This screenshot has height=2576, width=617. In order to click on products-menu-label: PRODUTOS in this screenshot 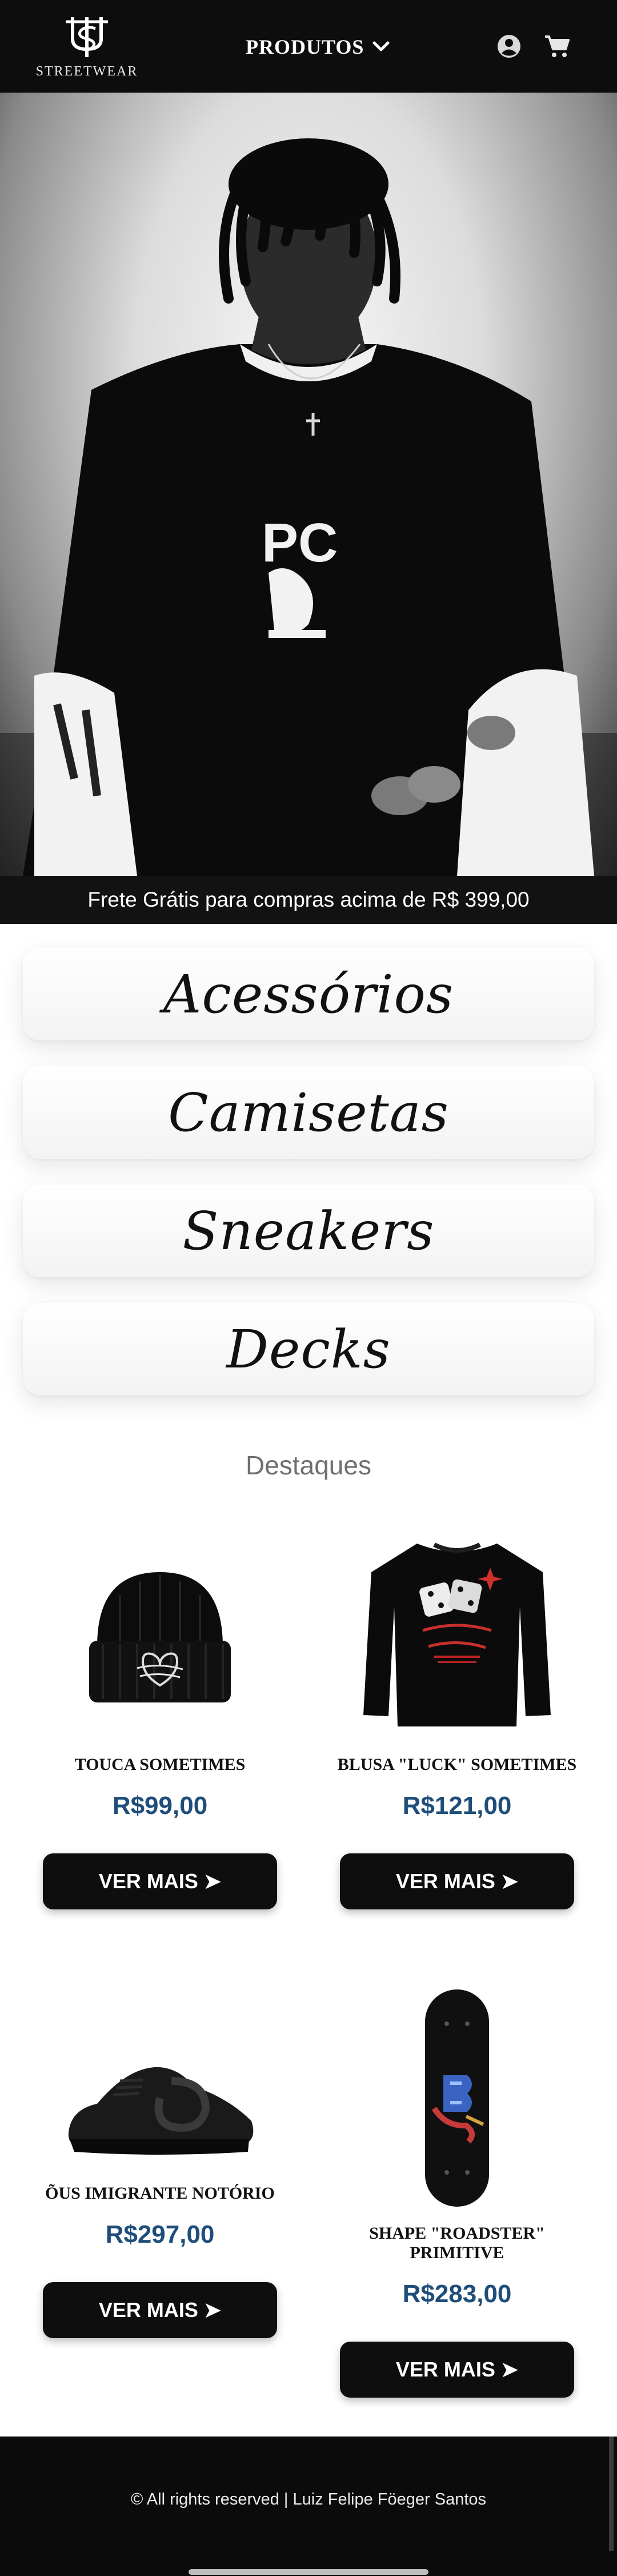, I will do `click(305, 46)`.